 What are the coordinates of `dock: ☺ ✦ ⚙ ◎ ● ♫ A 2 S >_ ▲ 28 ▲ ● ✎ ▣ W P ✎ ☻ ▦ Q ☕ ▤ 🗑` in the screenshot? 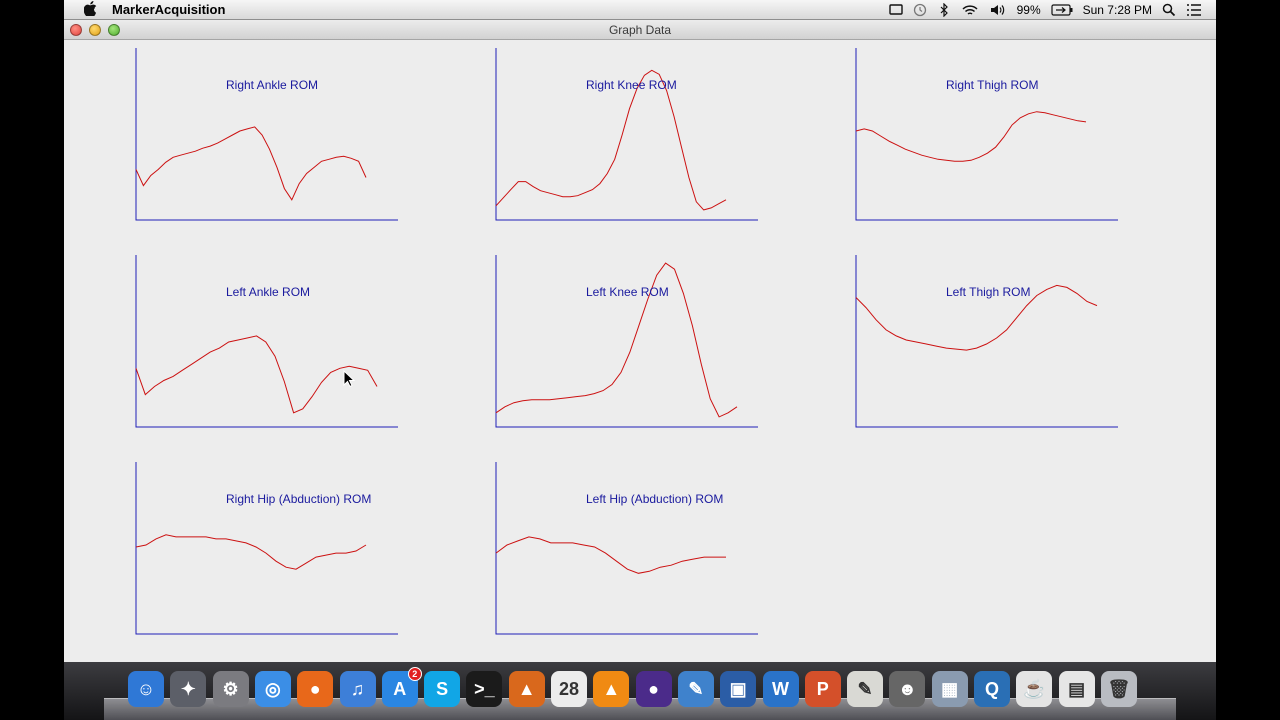 It's located at (640, 691).